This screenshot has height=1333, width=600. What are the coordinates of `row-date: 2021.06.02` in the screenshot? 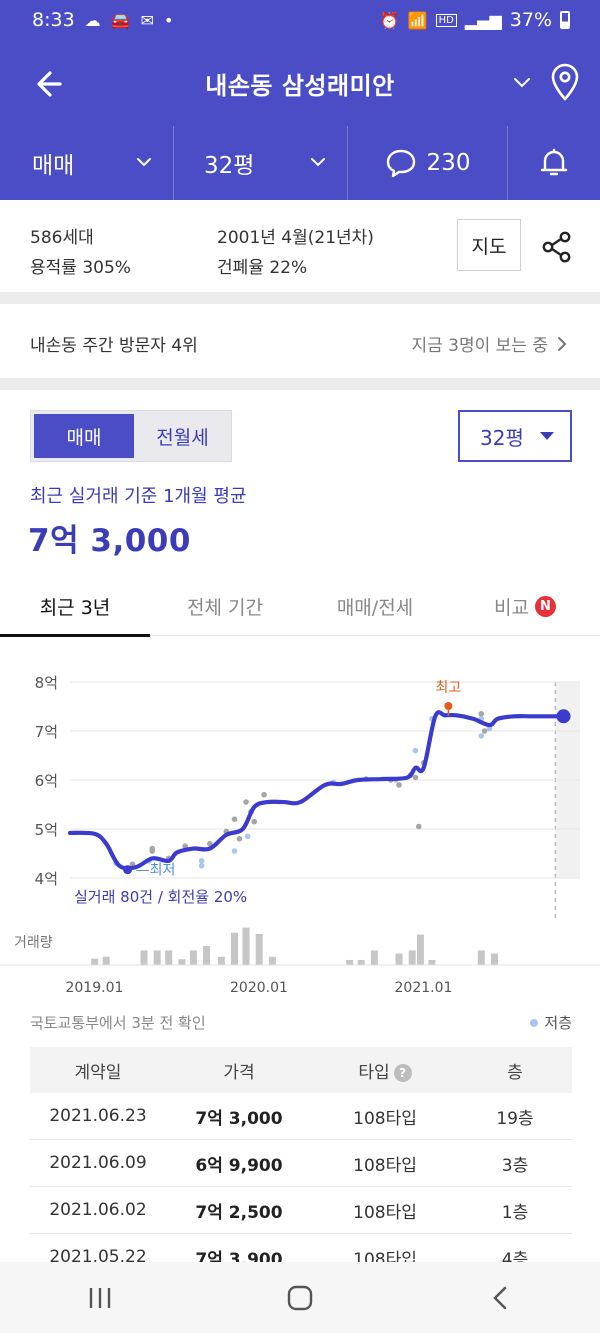 It's located at (98, 1210).